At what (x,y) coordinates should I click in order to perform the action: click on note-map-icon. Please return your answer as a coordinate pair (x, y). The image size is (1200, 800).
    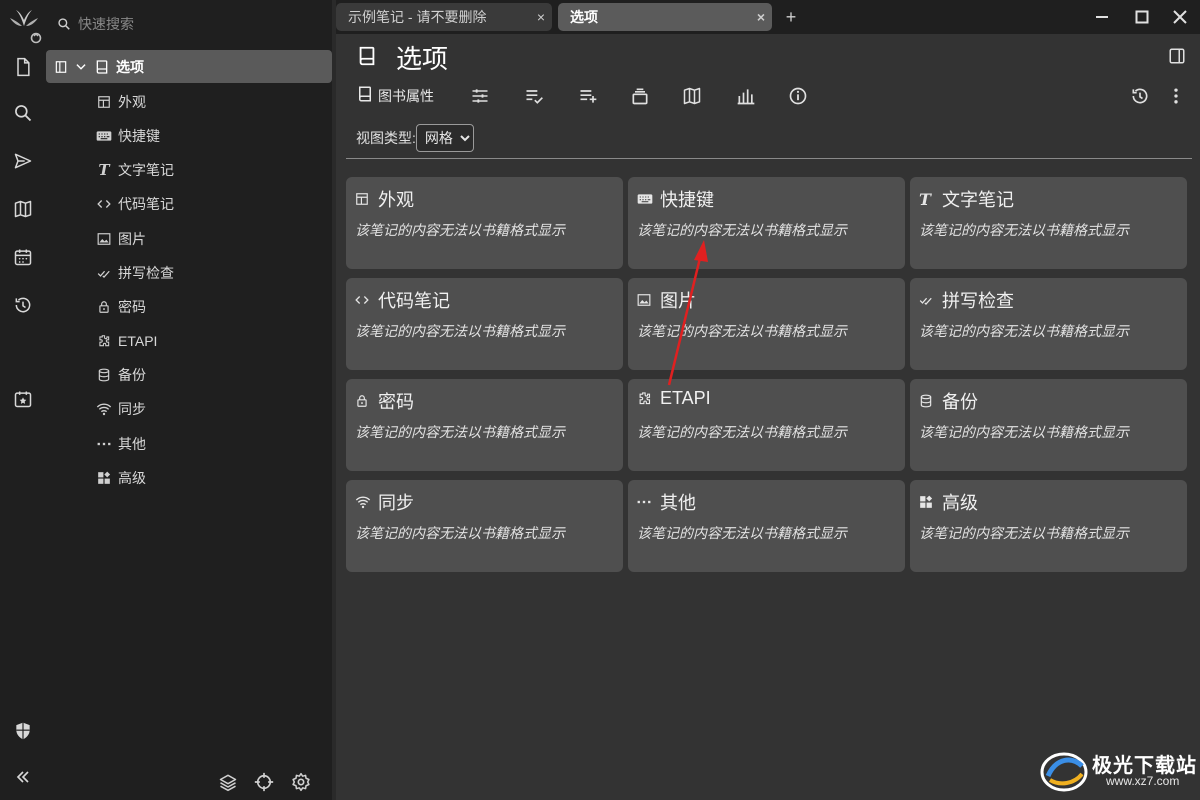
    Looking at the image, I should click on (692, 96).